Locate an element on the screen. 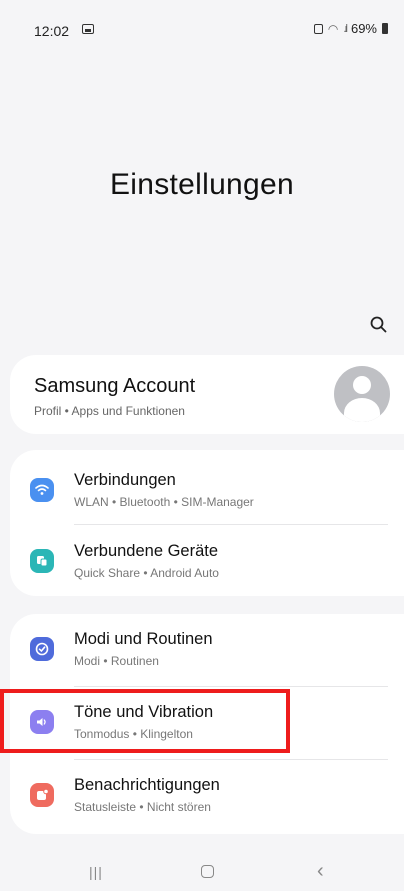 This screenshot has height=891, width=404. home-button is located at coordinates (207, 871).